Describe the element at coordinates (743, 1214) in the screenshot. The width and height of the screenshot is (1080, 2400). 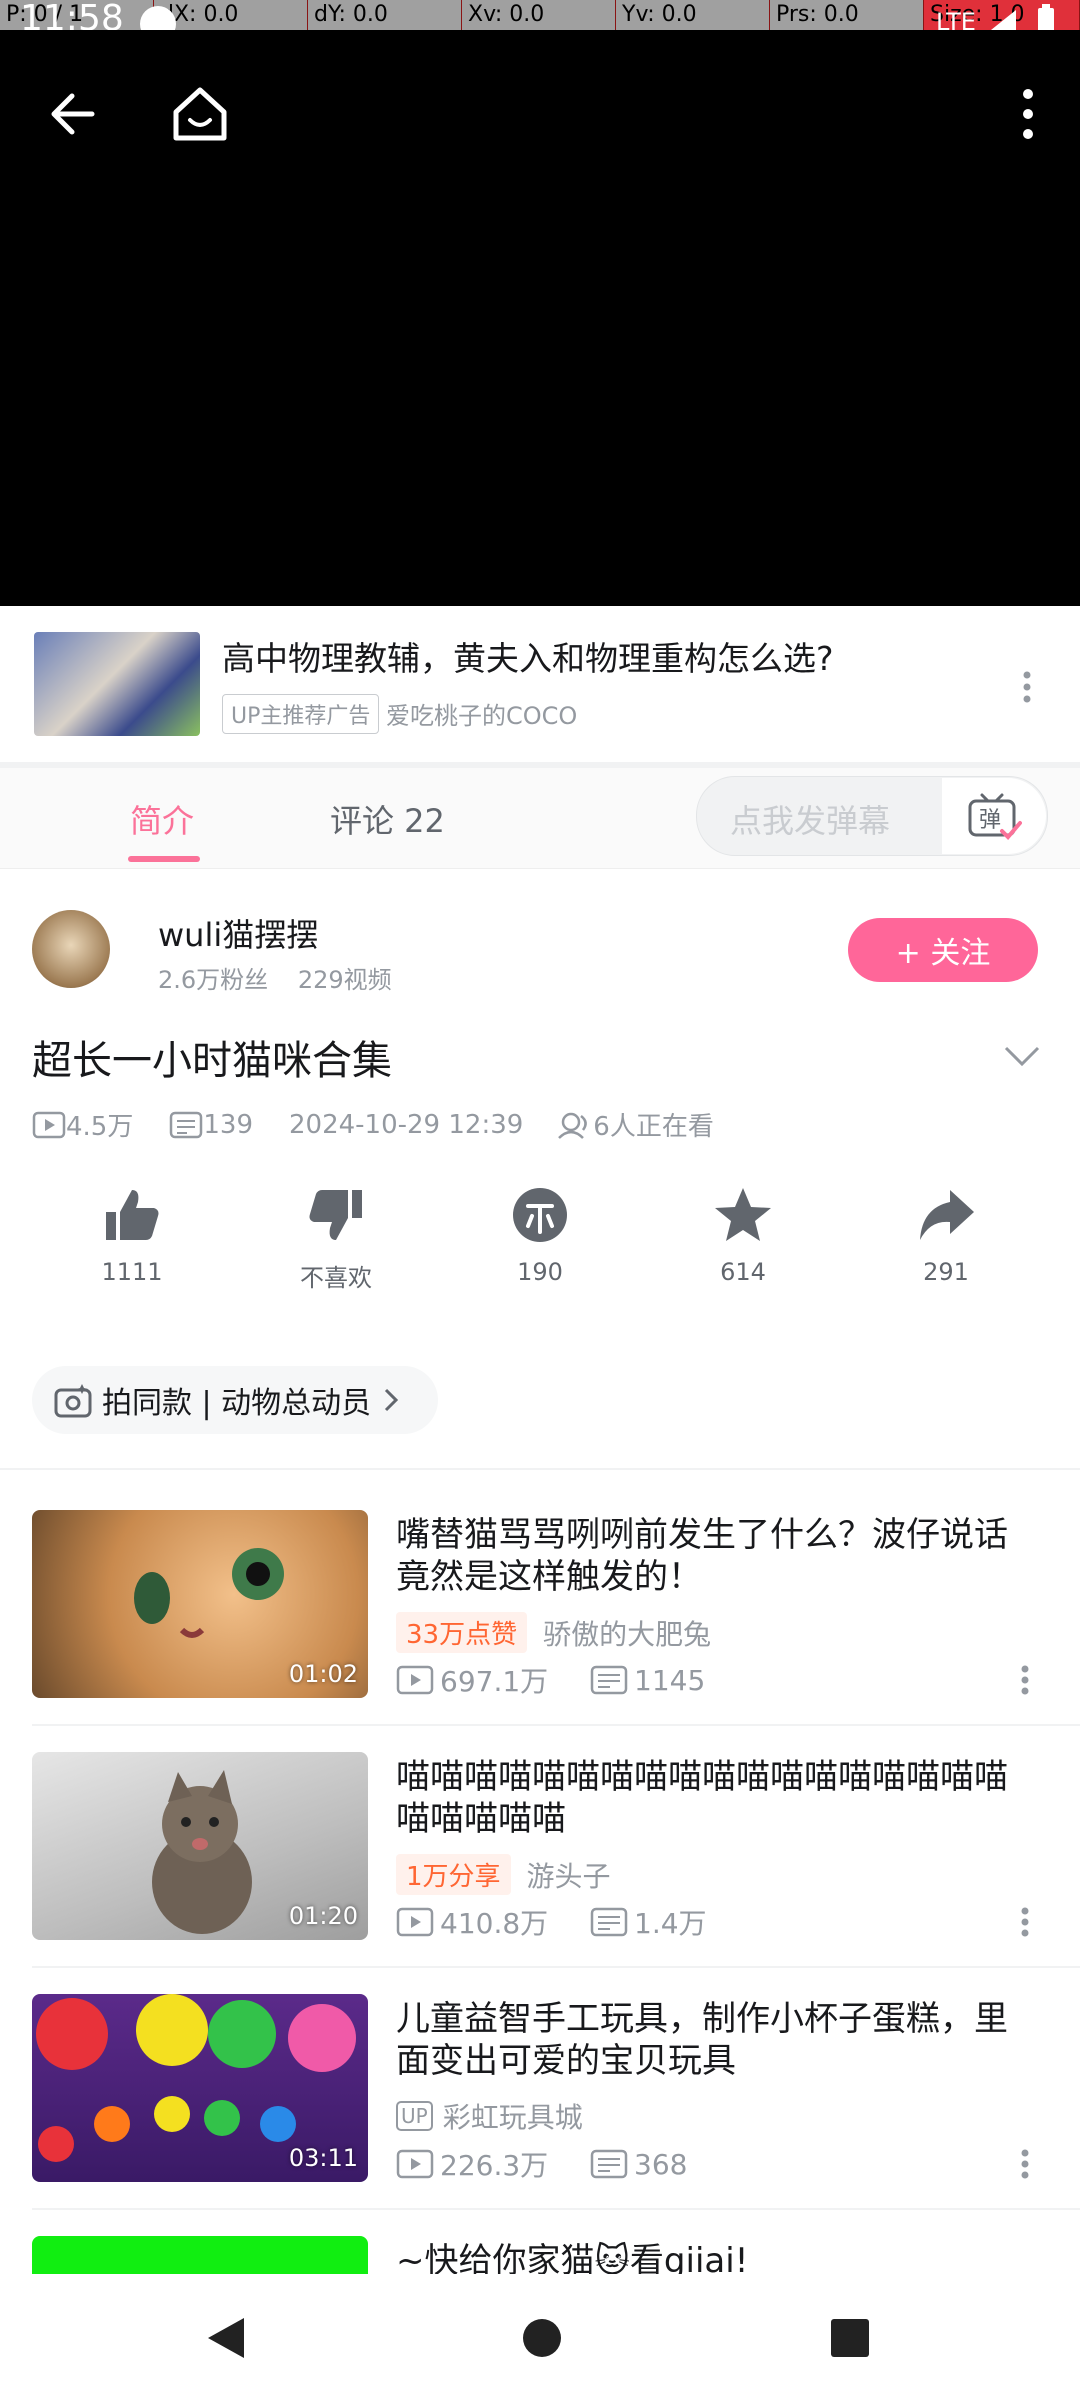
I see `star-icon` at that location.